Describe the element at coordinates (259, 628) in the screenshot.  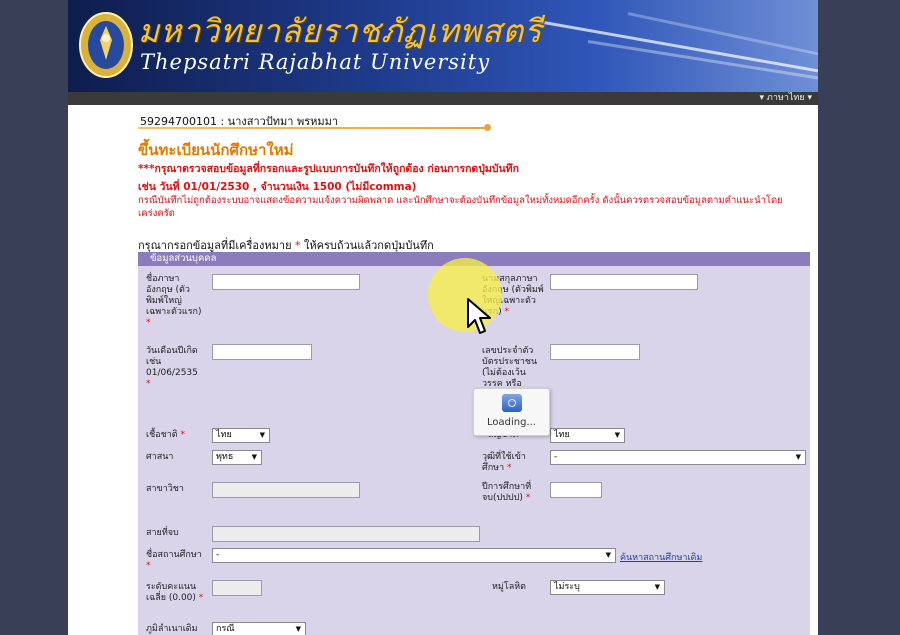
I see `origin-select: กรณี ▼` at that location.